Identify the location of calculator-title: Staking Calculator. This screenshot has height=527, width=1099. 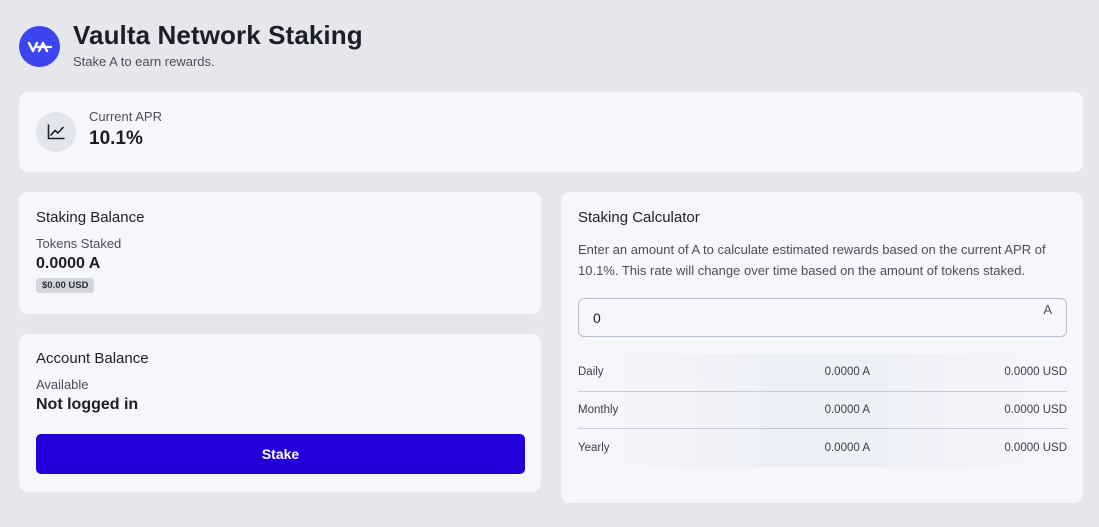
(639, 217).